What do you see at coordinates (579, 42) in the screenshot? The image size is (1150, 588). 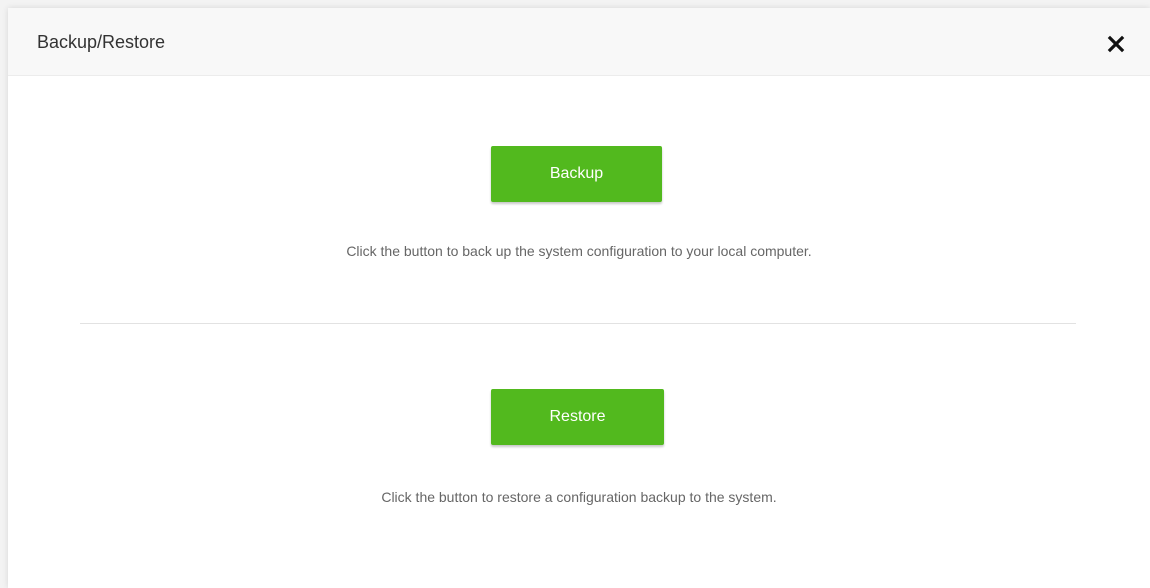 I see `dialog-header: Backup/Restore` at bounding box center [579, 42].